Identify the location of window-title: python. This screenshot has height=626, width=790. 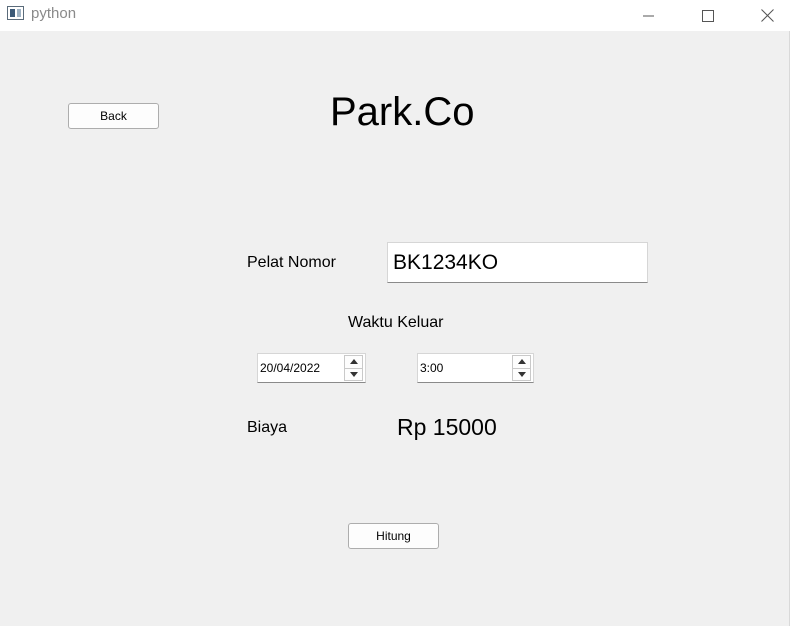
(54, 13).